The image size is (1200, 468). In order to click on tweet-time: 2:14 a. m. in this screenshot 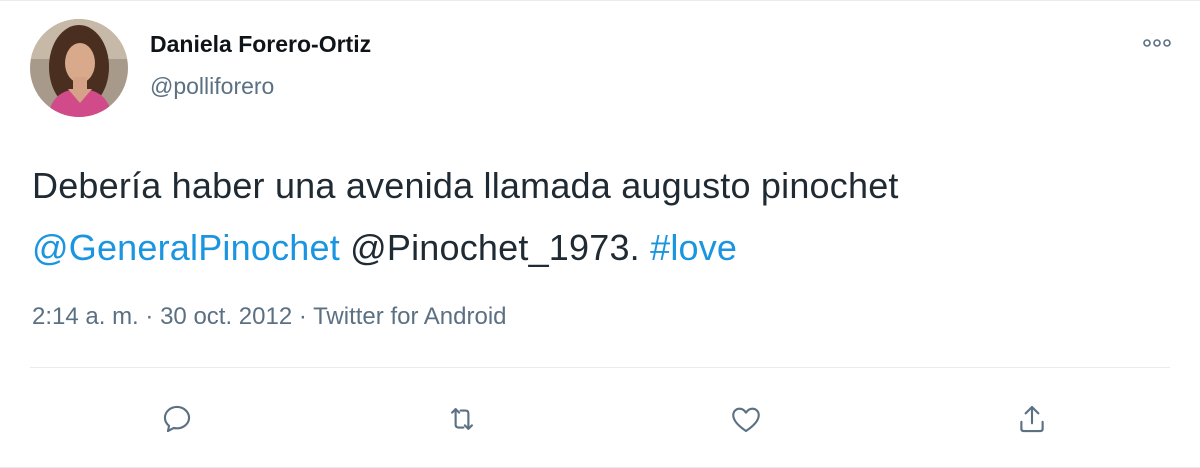, I will do `click(85, 316)`.